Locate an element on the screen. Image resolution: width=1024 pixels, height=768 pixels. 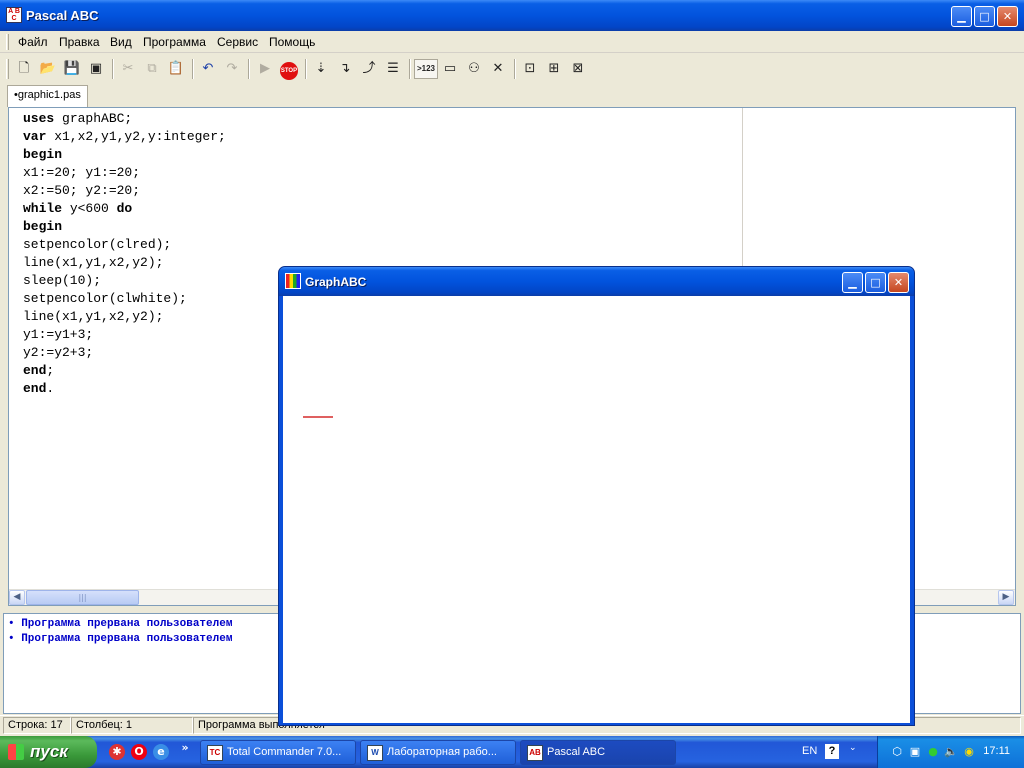
compile-icon: ⊞ is located at coordinates (554, 69).